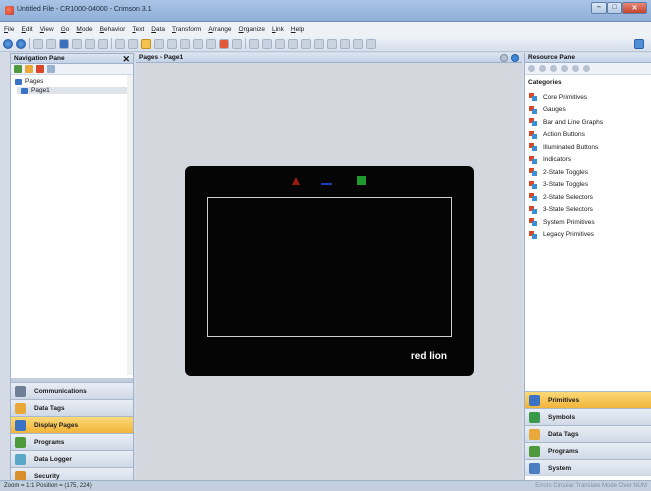 The height and width of the screenshot is (491, 651). I want to click on display-screen-area, so click(329, 267).